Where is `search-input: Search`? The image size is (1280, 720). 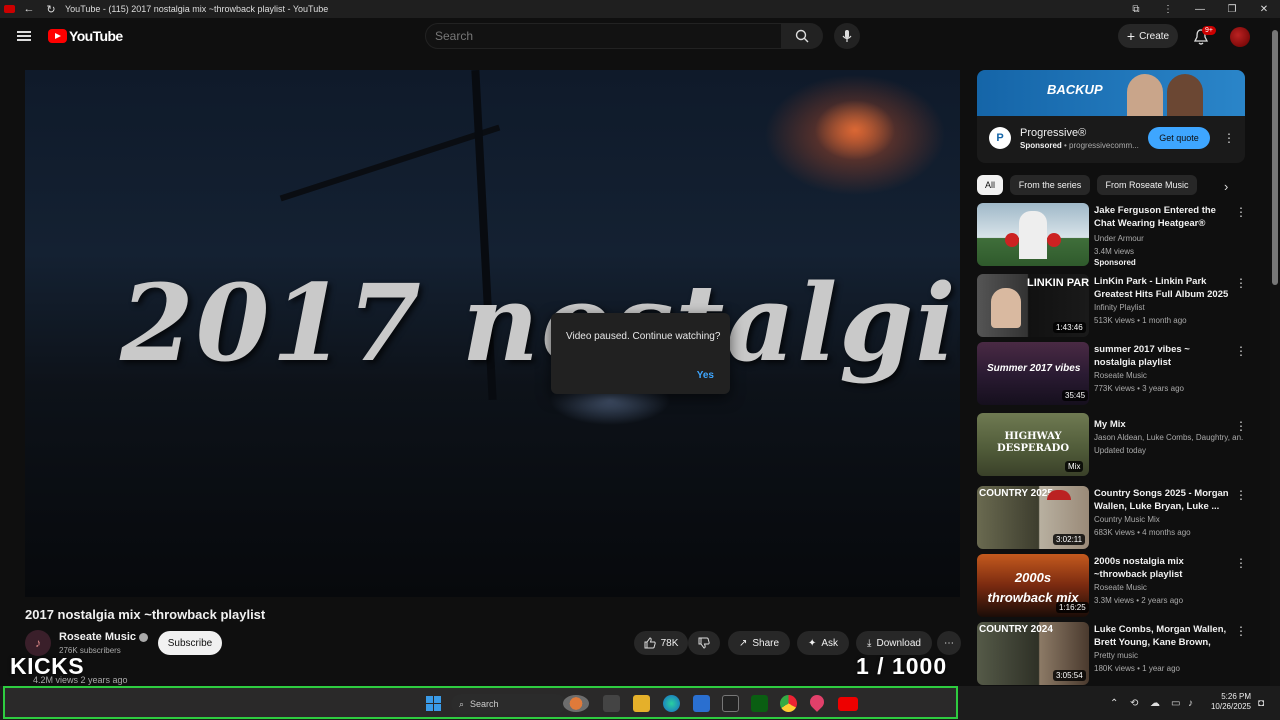 search-input: Search is located at coordinates (603, 36).